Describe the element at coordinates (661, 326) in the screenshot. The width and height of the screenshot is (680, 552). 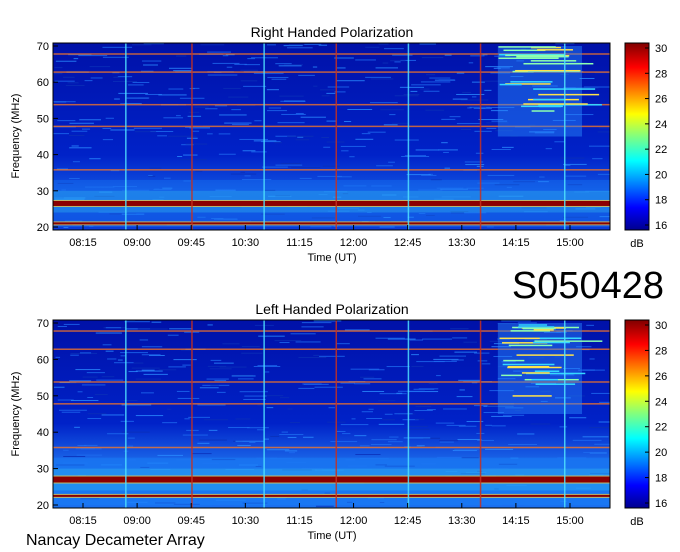
I see `colorbar-tick-label: 30` at that location.